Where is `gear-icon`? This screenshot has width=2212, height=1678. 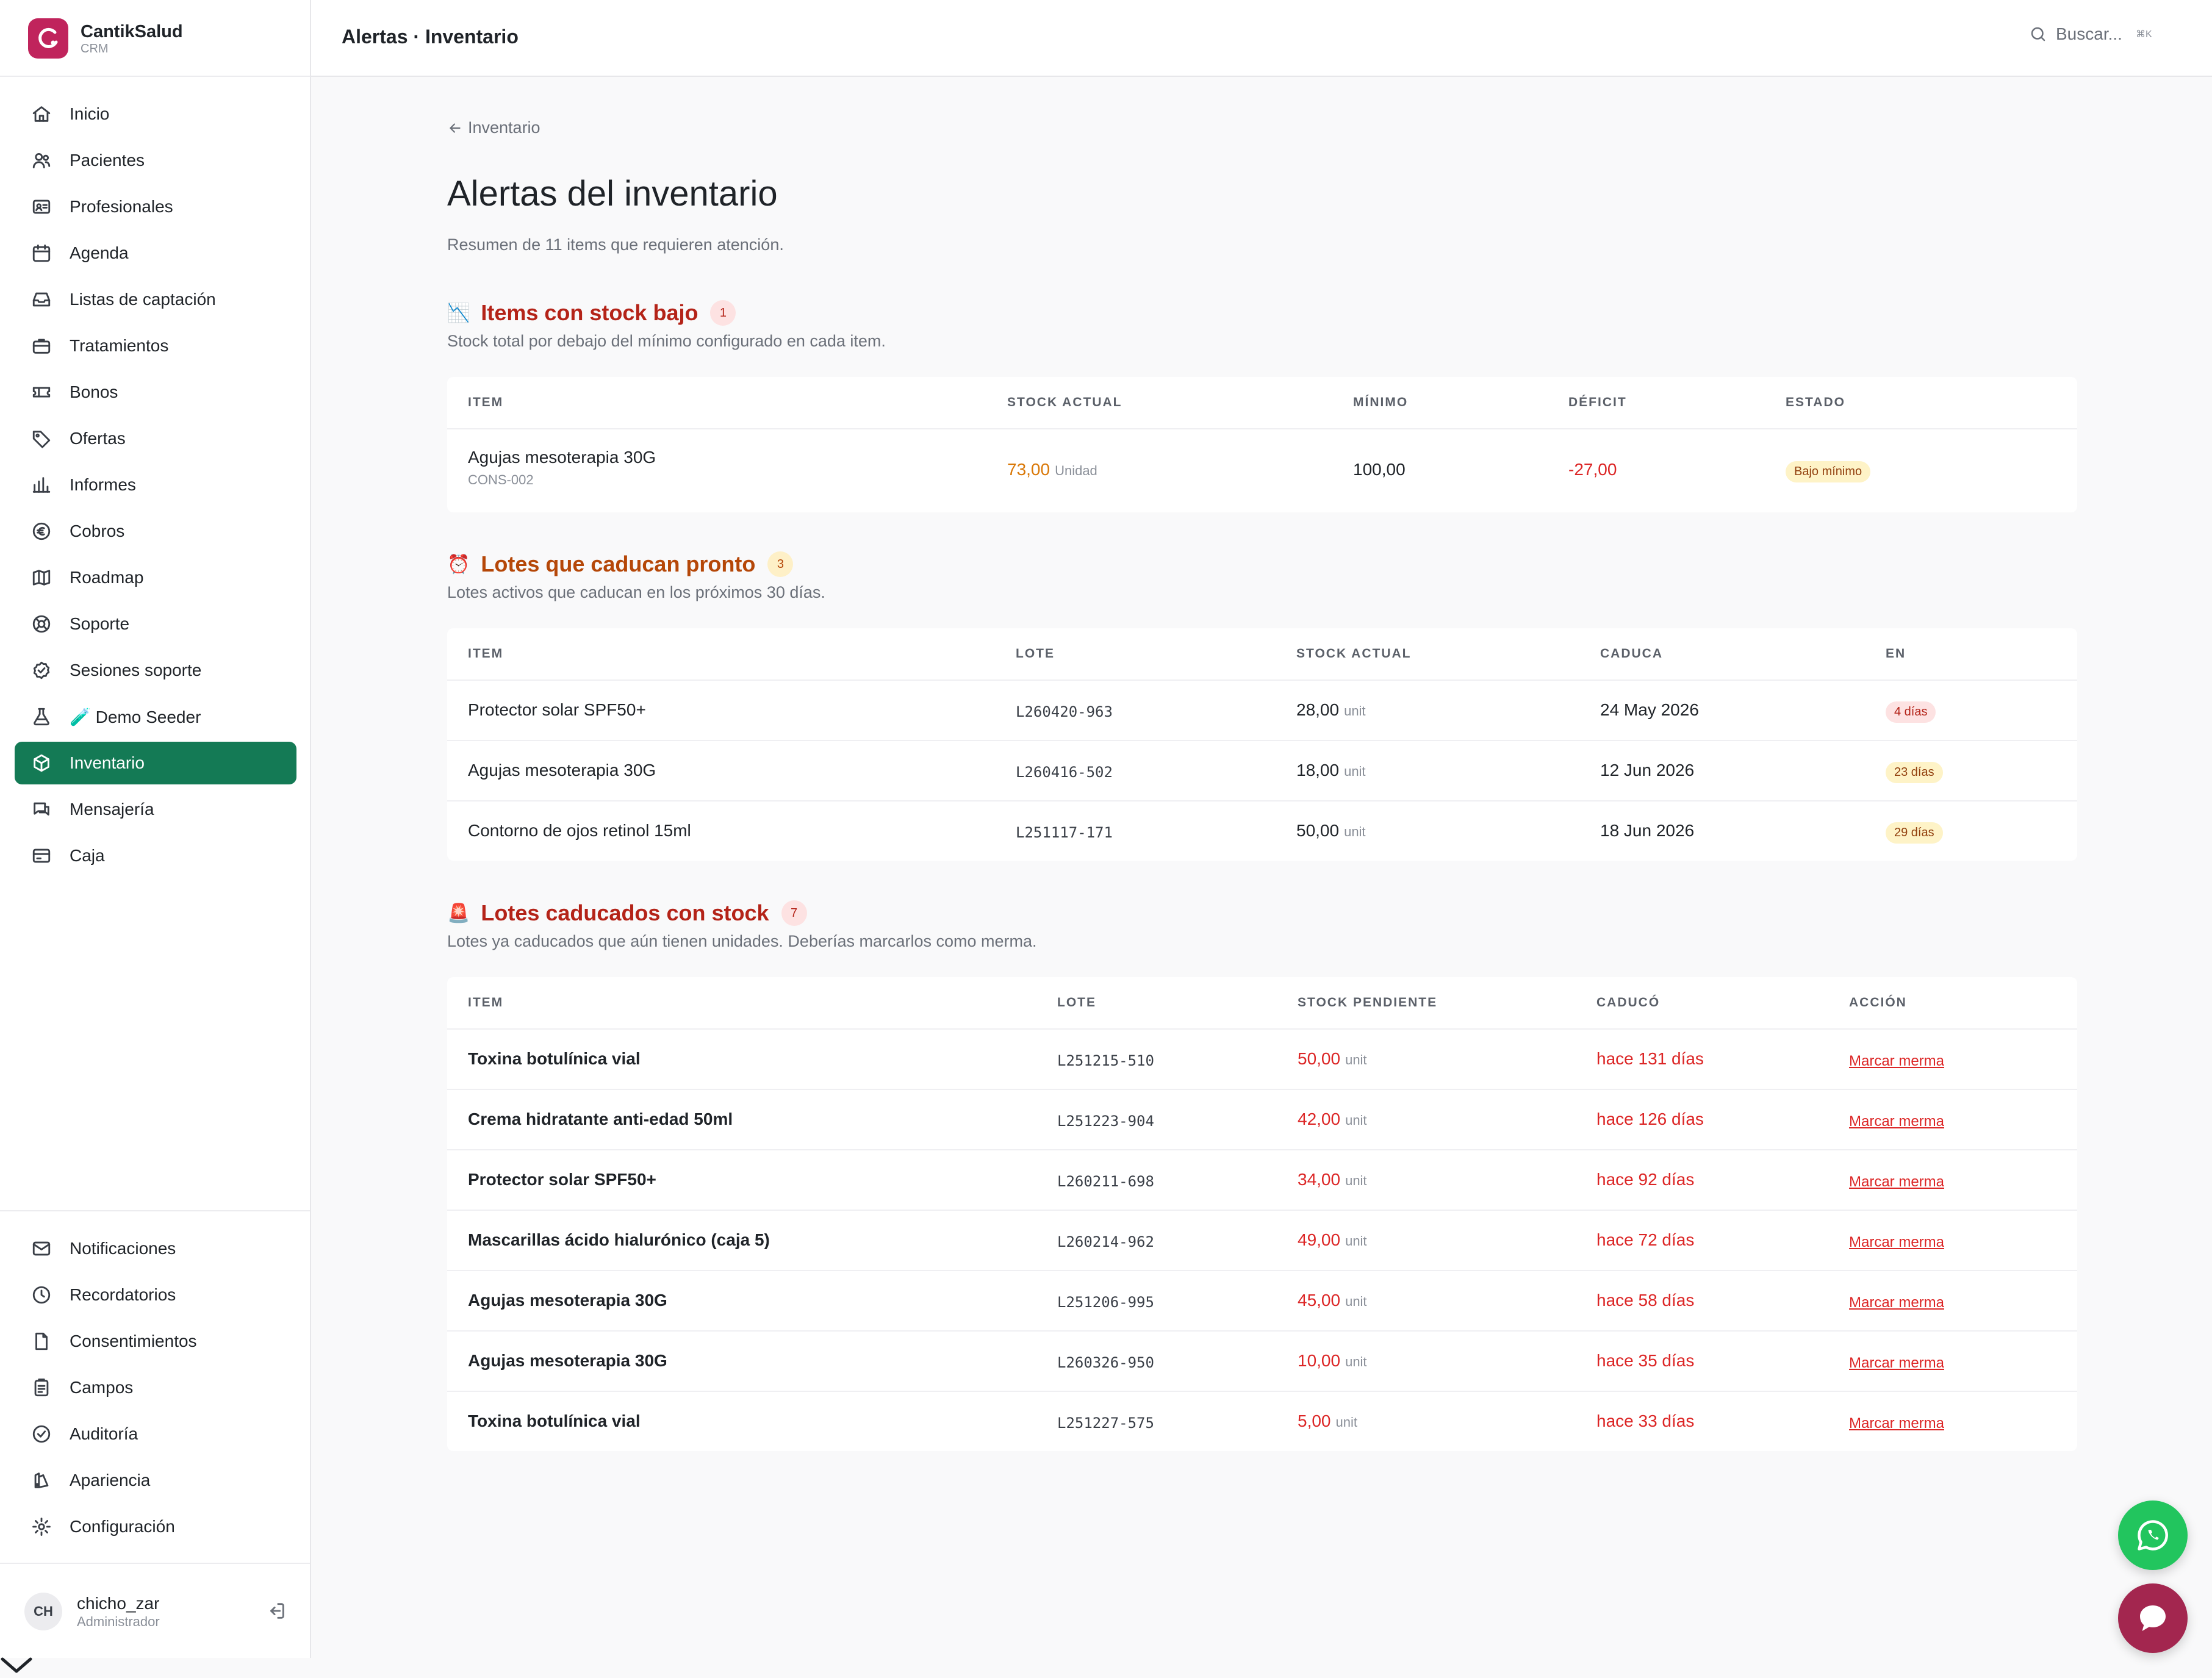 gear-icon is located at coordinates (41, 1527).